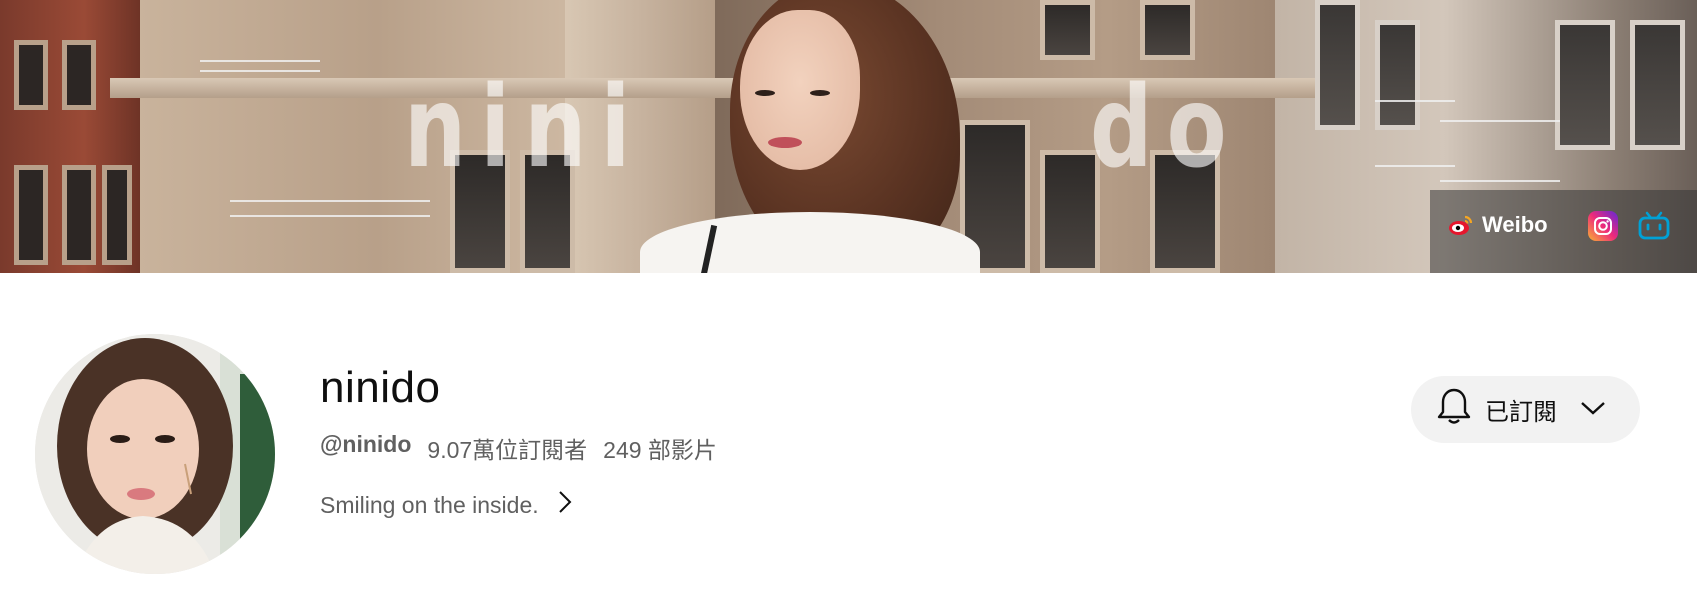 The image size is (1697, 589). Describe the element at coordinates (1165, 128) in the screenshot. I see `banner-title-right: do` at that location.